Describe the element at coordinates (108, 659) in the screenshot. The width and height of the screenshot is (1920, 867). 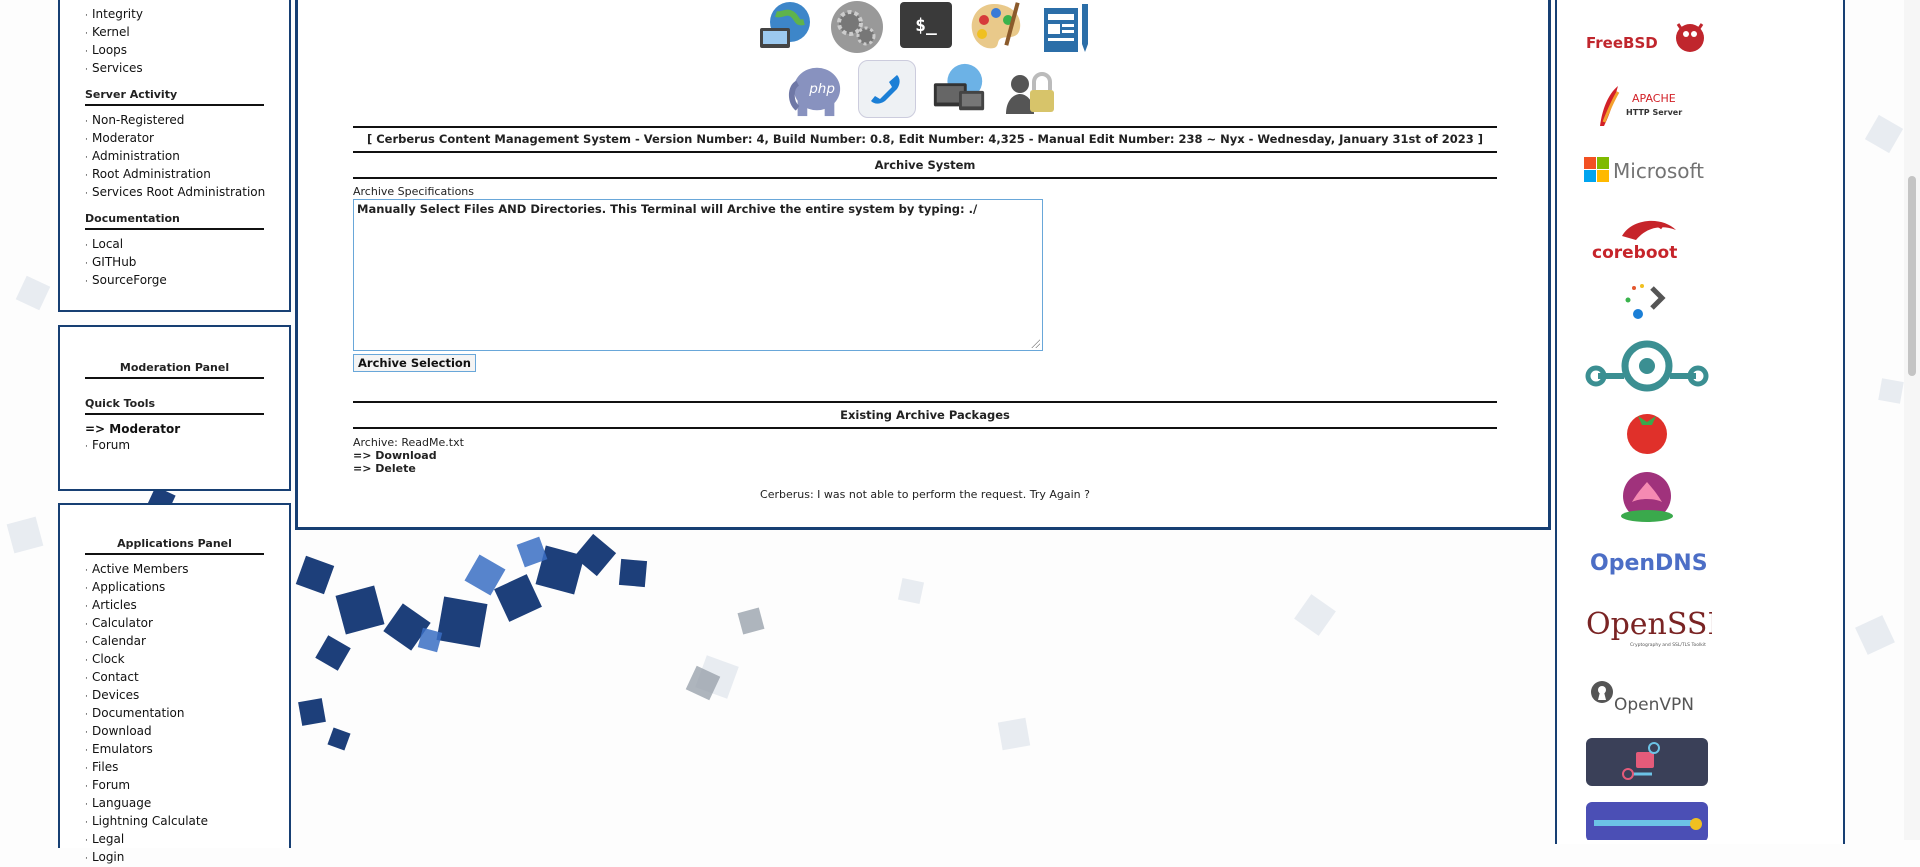
I see `app-link: Clock` at that location.